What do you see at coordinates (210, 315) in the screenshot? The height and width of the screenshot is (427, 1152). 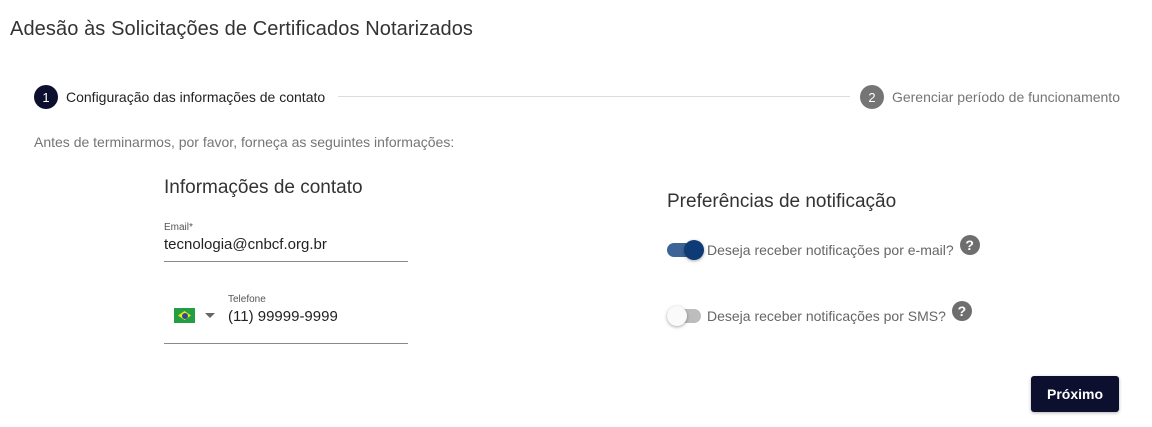 I see `country-dropdown-caret-icon` at bounding box center [210, 315].